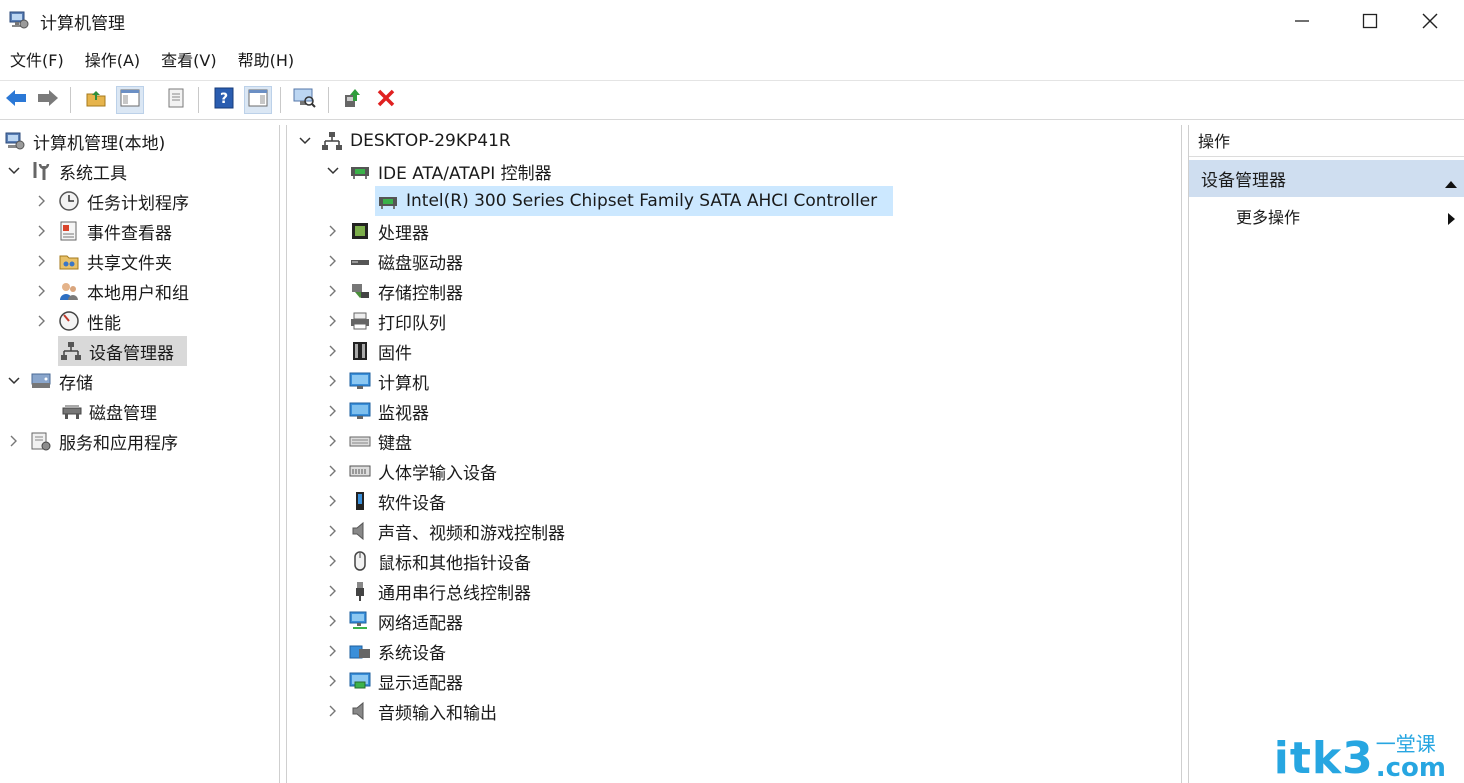  What do you see at coordinates (377, 231) in the screenshot?
I see `device-category-processor: 处理器` at bounding box center [377, 231].